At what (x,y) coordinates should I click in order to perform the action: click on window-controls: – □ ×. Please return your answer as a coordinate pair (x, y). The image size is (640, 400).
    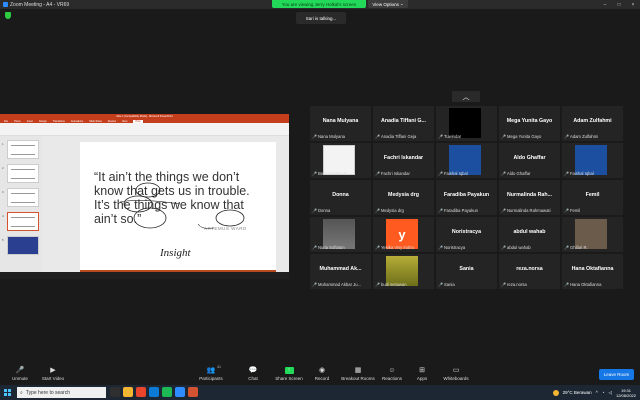
    Looking at the image, I should click on (619, 4).